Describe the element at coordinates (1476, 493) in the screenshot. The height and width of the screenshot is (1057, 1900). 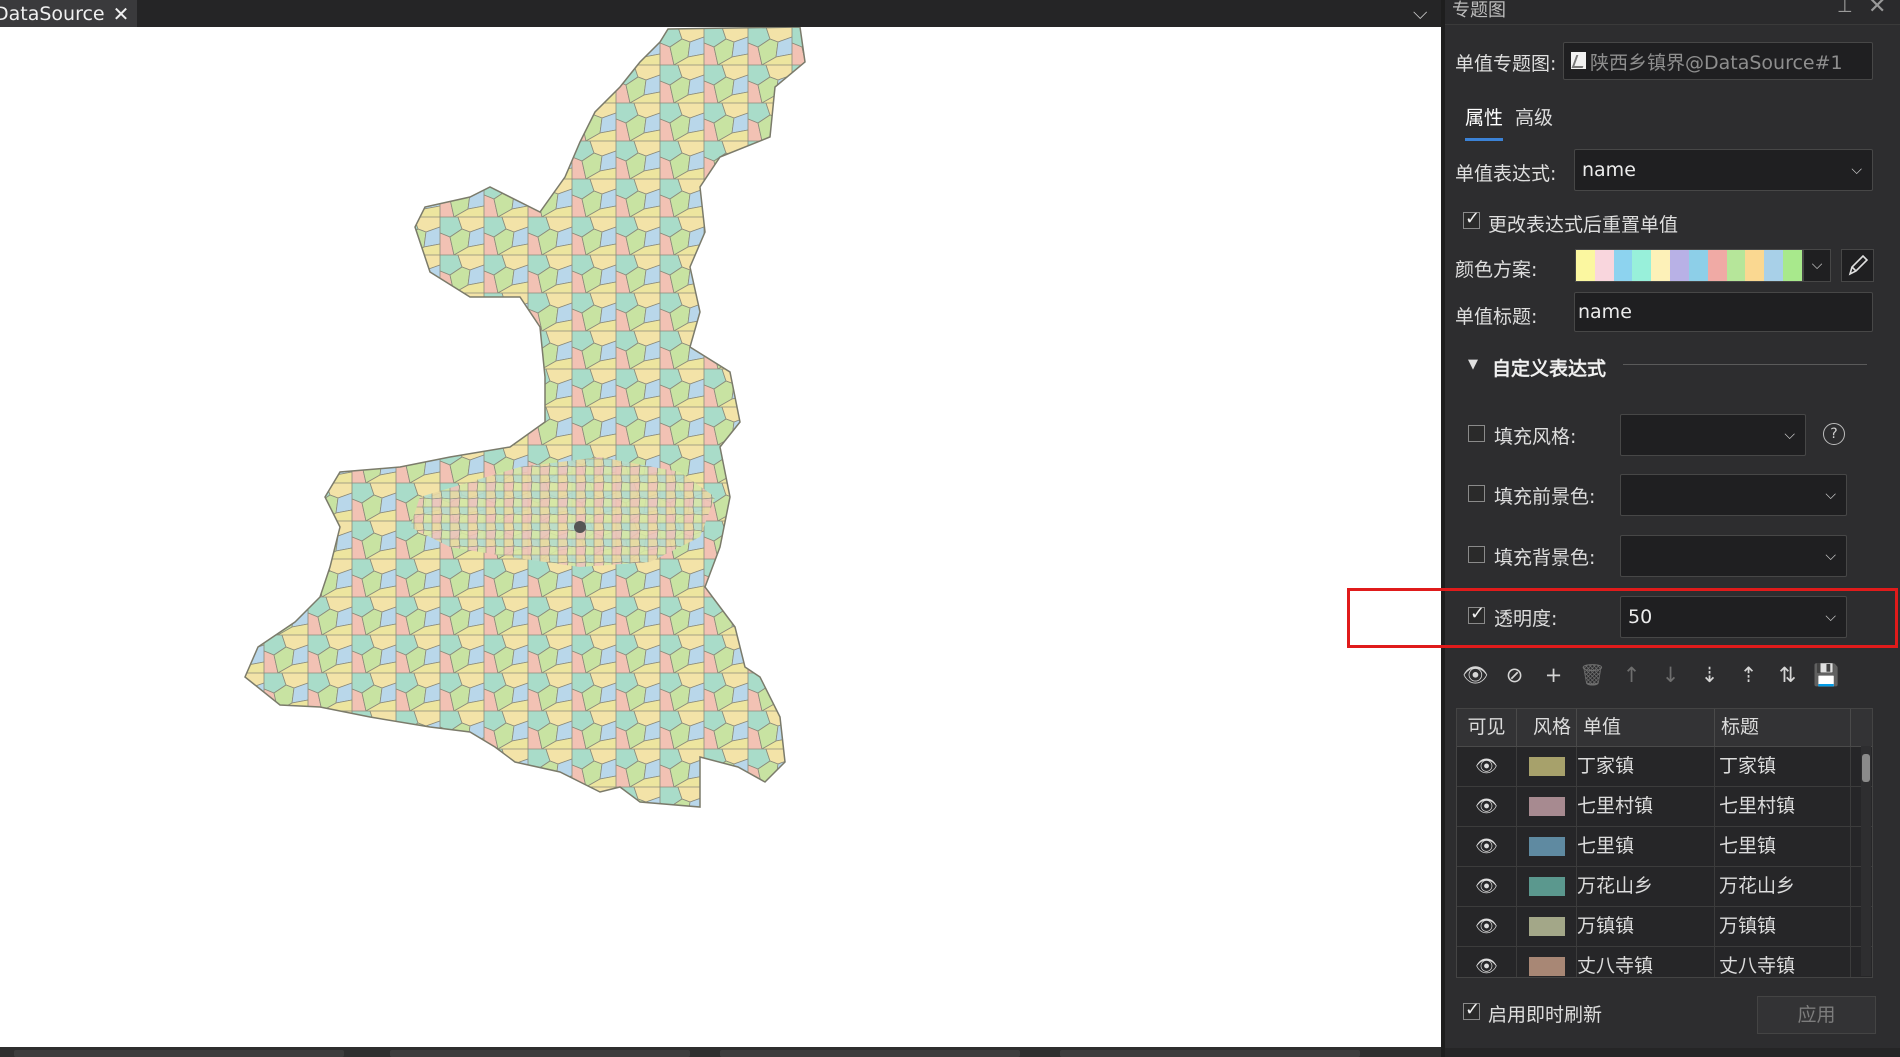
I see `fill-fore-checkbox` at that location.